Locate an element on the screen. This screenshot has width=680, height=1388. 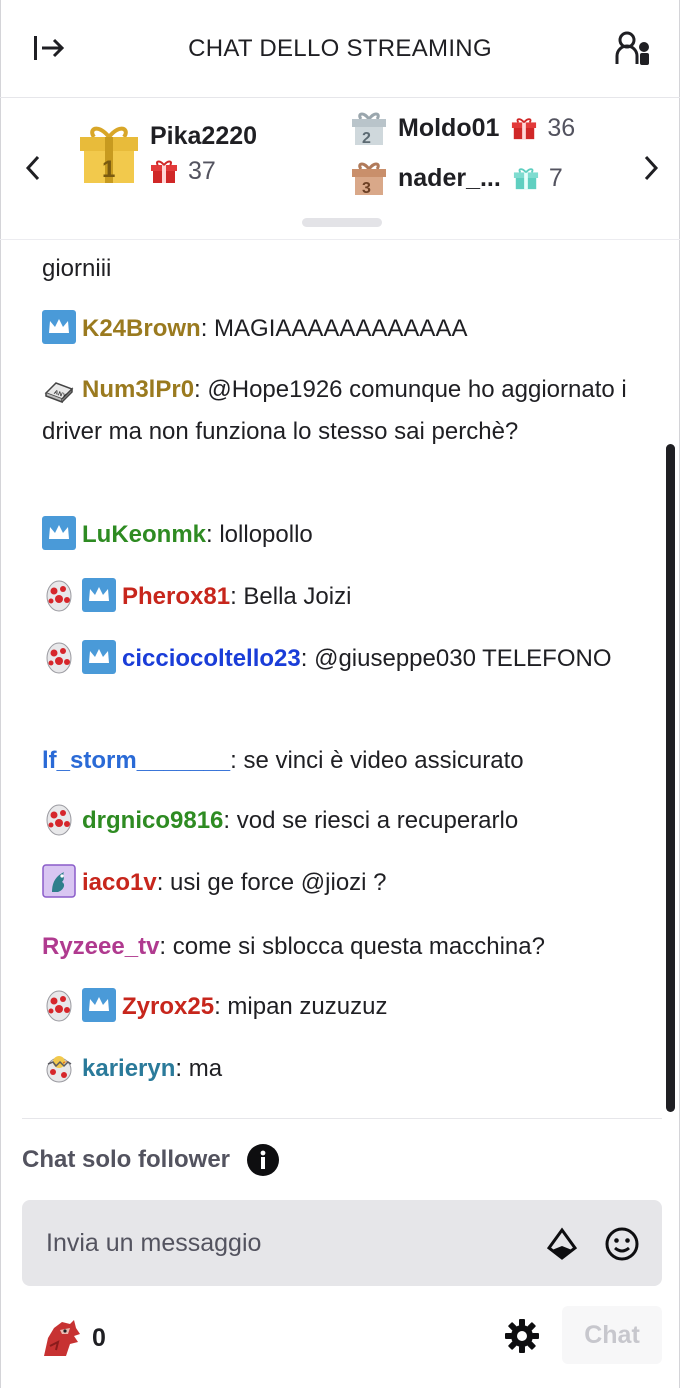
chat-message: Pherox81: Bella Joizi is located at coordinates (342, 597).